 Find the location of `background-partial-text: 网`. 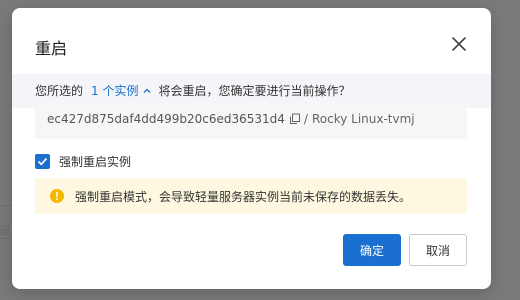

background-partial-text: 网 is located at coordinates (5, 231).